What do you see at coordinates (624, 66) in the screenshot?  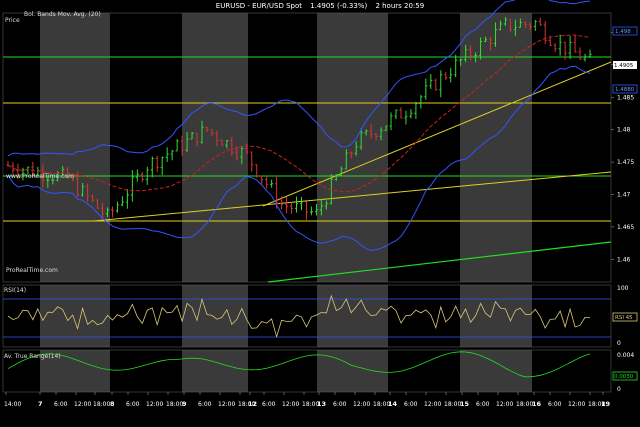 I see `tag-last-price-text: 1.4905` at bounding box center [624, 66].